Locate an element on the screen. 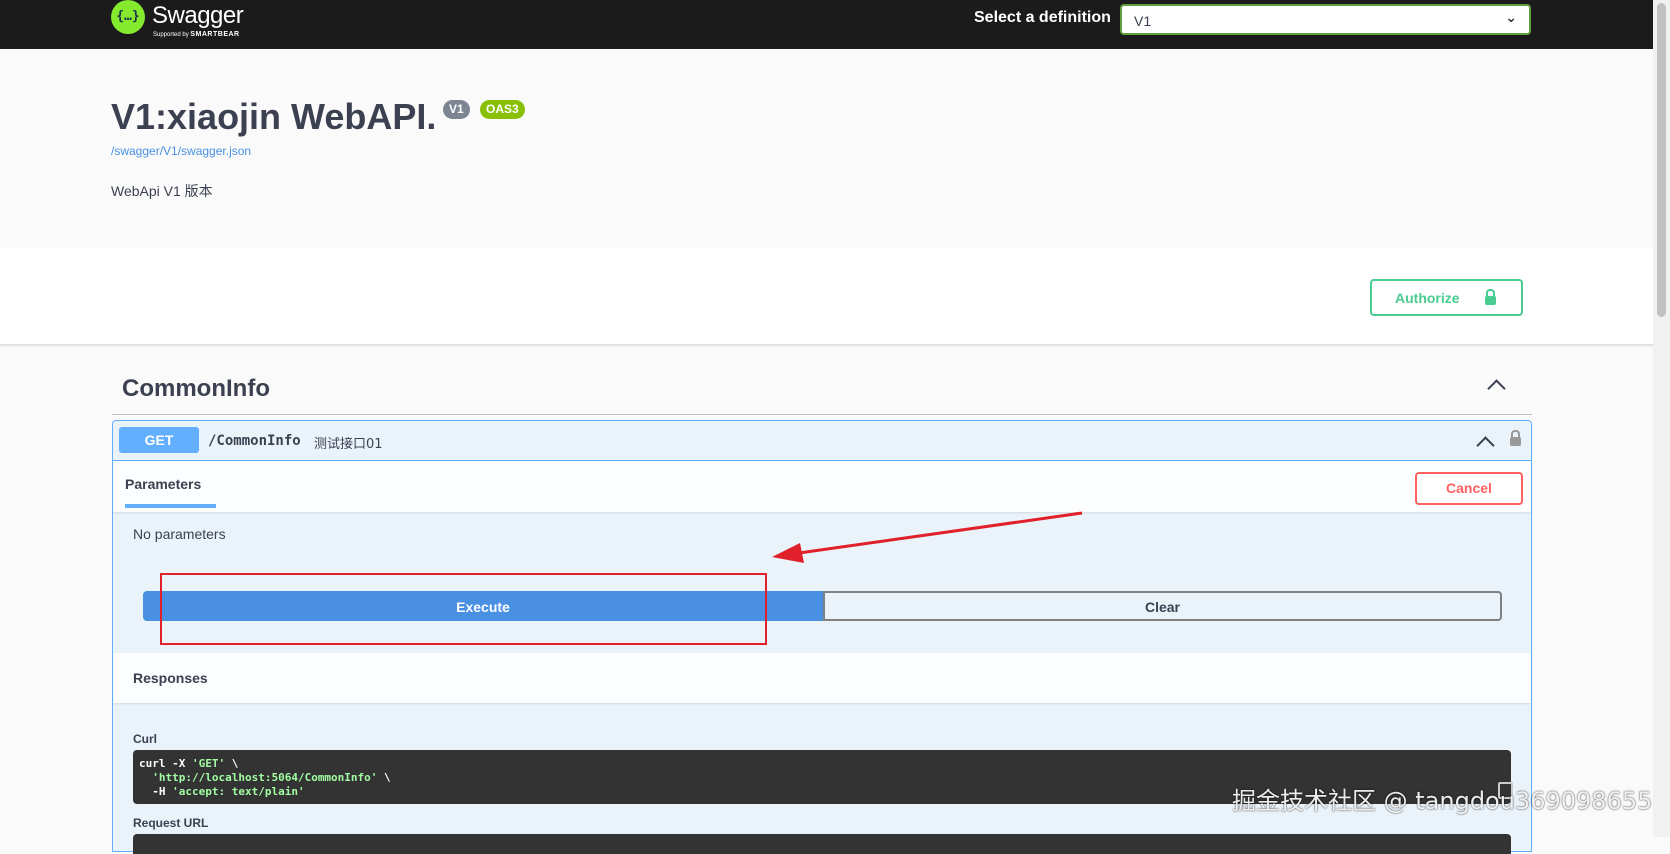 This screenshot has width=1670, height=854. tab-parameters: Parameters is located at coordinates (163, 484).